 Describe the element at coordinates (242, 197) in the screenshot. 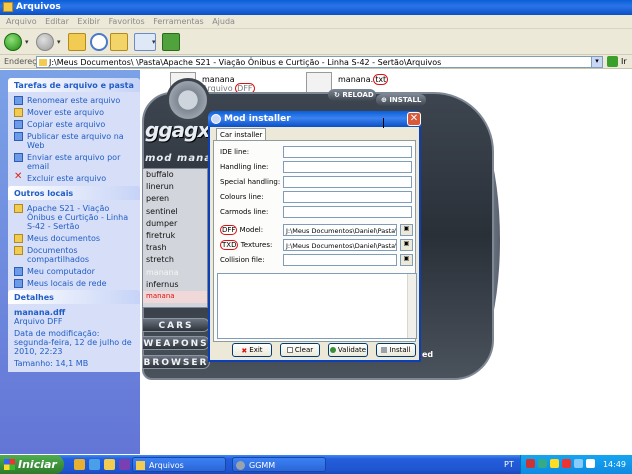

I see `colours-line-label: Colours line:` at that location.